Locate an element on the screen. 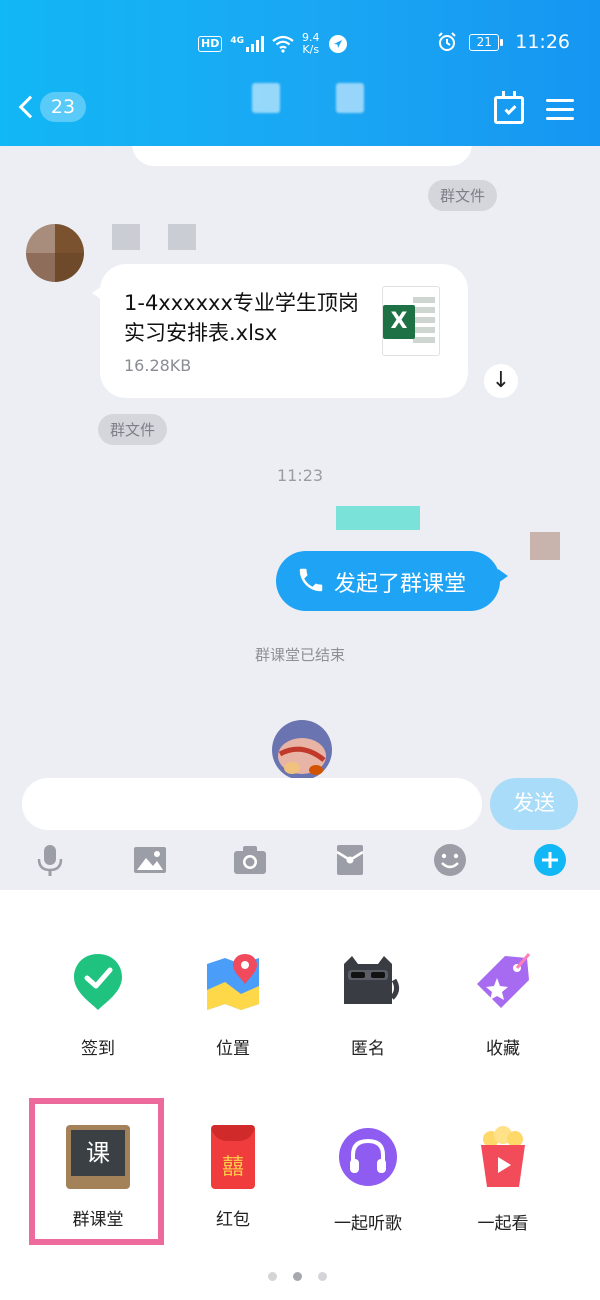 This screenshot has height=1300, width=600. phone-icon is located at coordinates (311, 580).